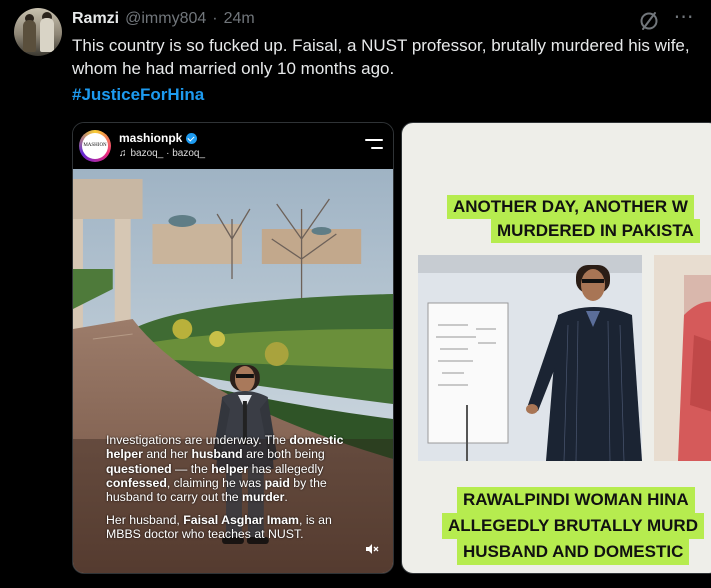  I want to click on caption-bold: helper, so click(230, 468).